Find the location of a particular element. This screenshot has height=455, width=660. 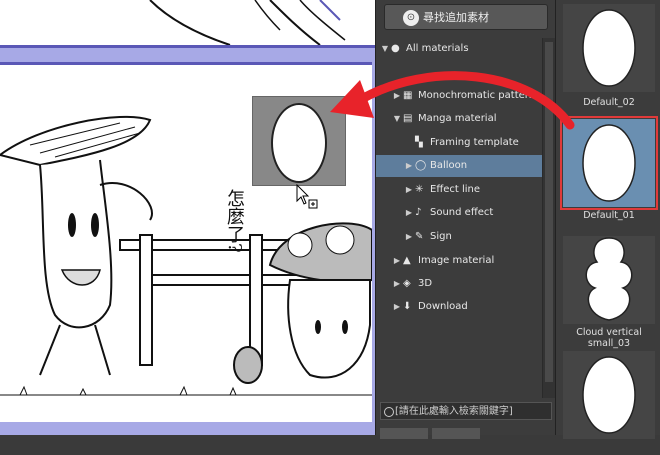

tree-item-label: Image material is located at coordinates (456, 260).